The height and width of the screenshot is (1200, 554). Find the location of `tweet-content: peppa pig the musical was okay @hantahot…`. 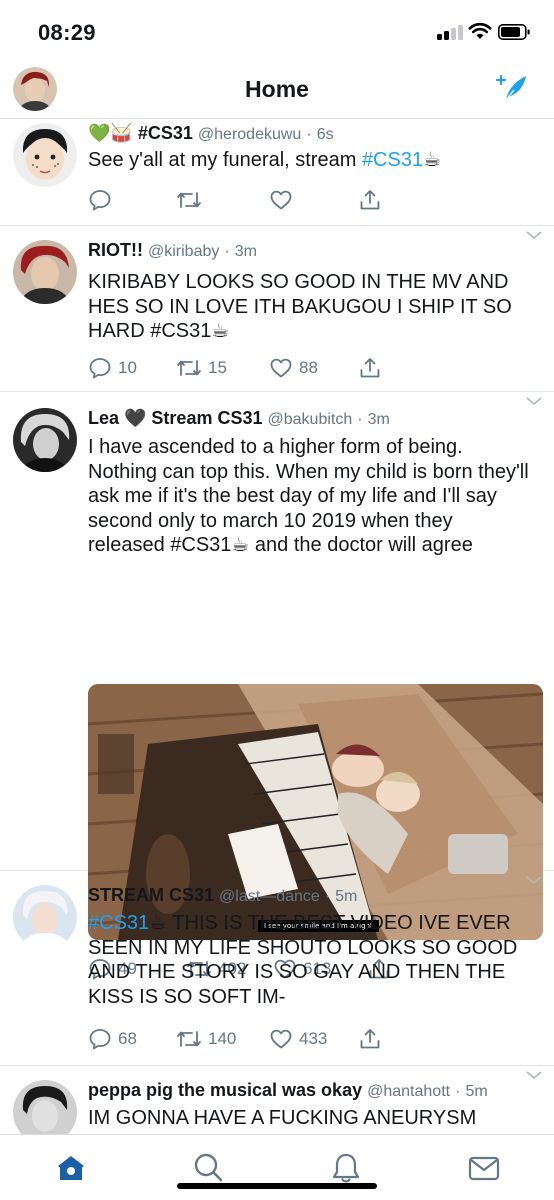

tweet-content: peppa pig the musical was okay @hantahot… is located at coordinates (310, 1104).